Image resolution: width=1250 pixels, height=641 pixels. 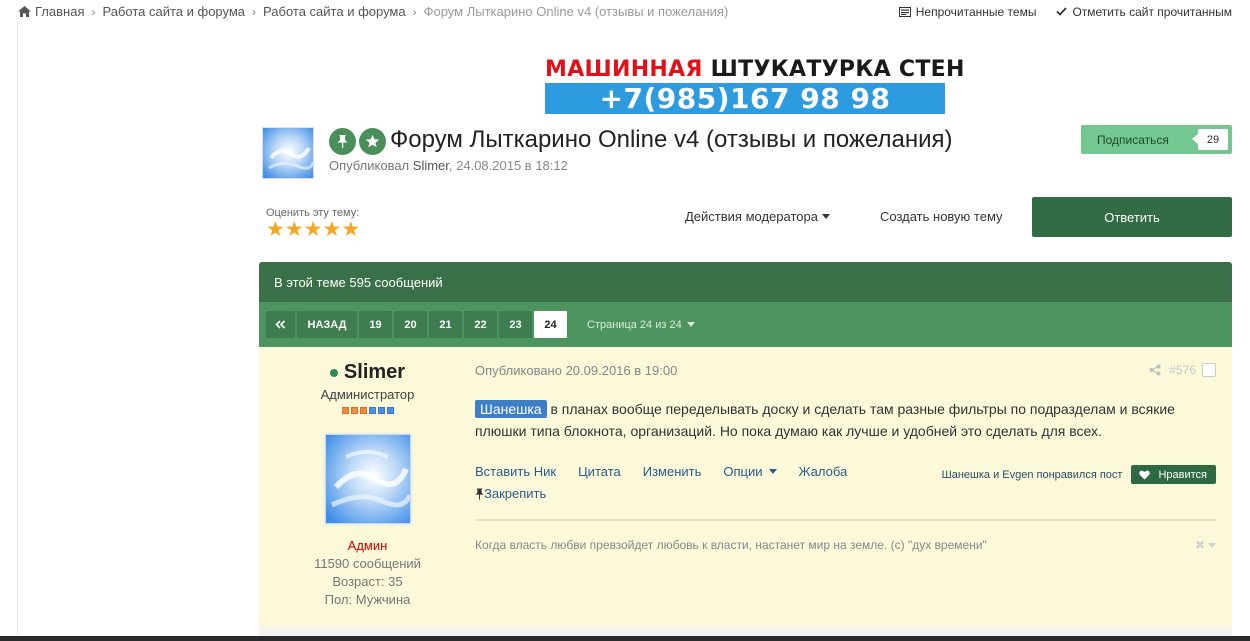 What do you see at coordinates (1032, 475) in the screenshot?
I see `reaction-summary: Шанешка и Evgen понравился пост` at bounding box center [1032, 475].